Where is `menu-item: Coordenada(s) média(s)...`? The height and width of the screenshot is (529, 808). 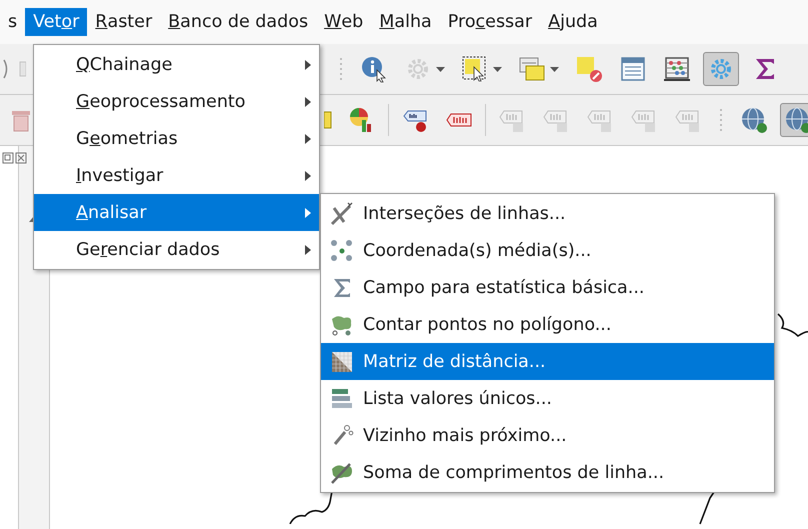 menu-item: Coordenada(s) média(s)... is located at coordinates (547, 250).